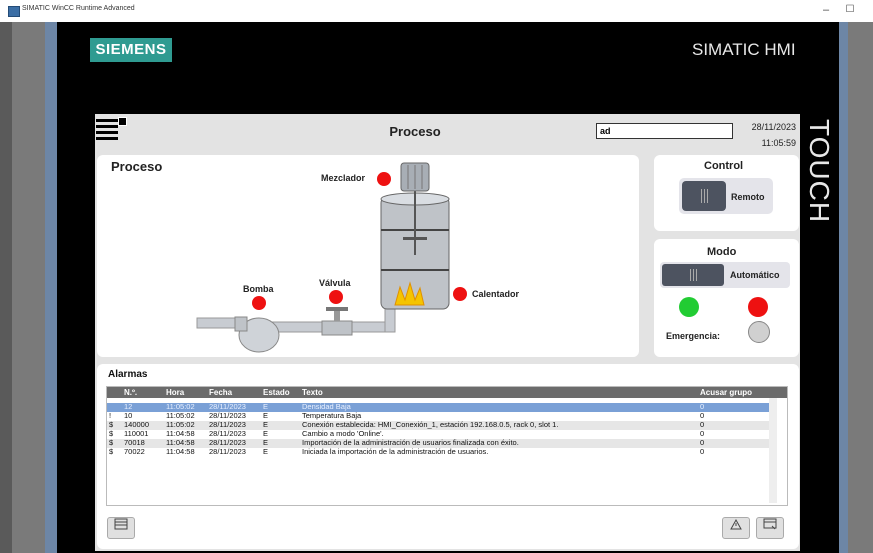  What do you see at coordinates (336, 297) in the screenshot?
I see `valve-status-indicator` at bounding box center [336, 297].